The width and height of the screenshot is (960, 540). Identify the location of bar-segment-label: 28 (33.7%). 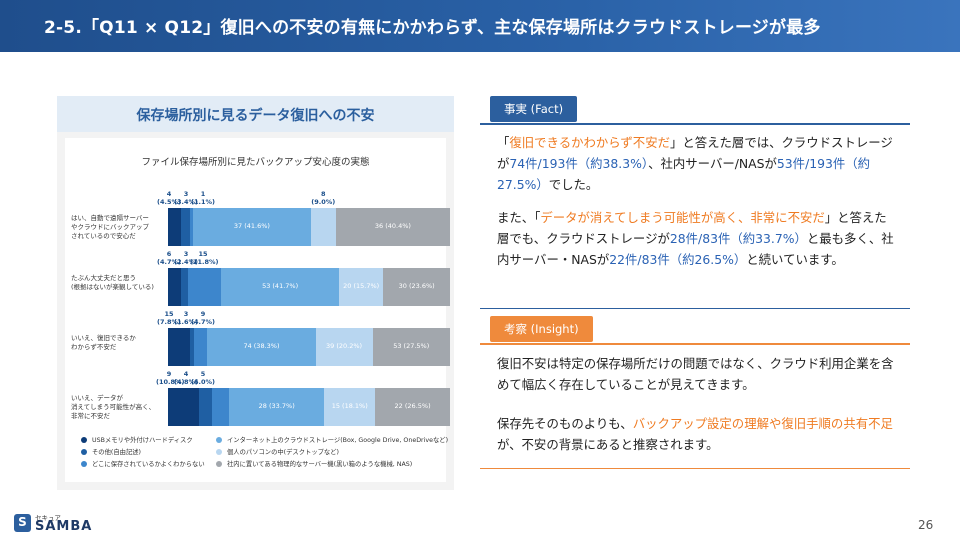
(276, 406).